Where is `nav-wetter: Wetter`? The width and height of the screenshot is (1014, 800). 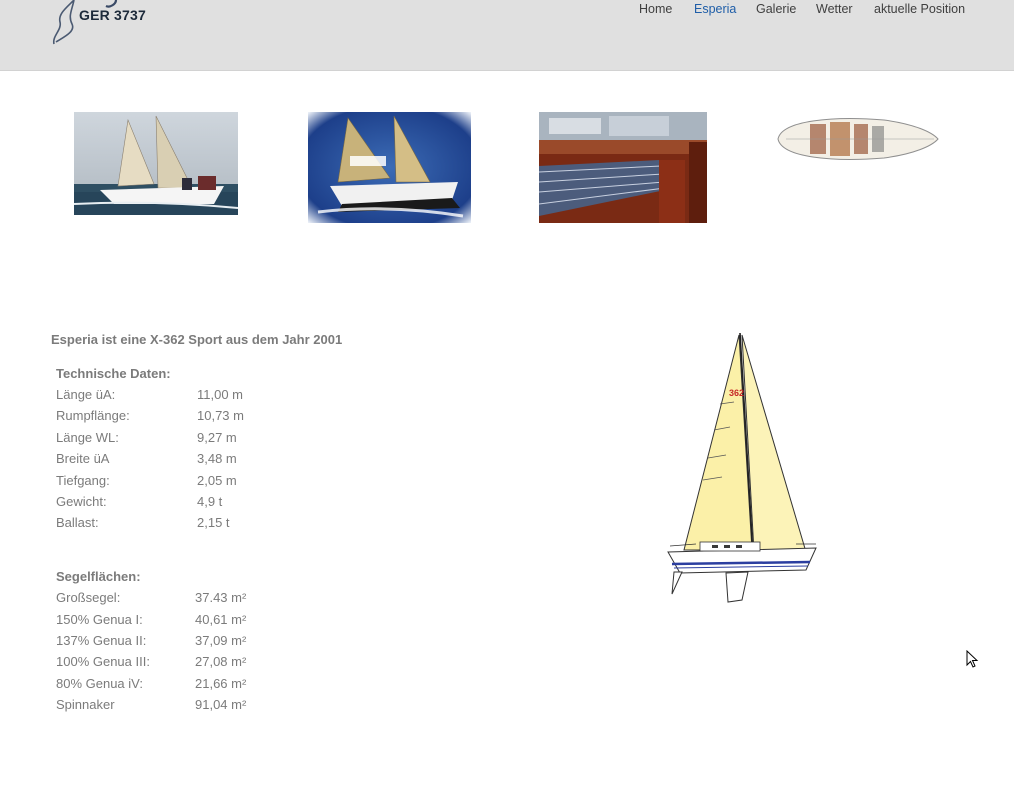 nav-wetter: Wetter is located at coordinates (834, 9).